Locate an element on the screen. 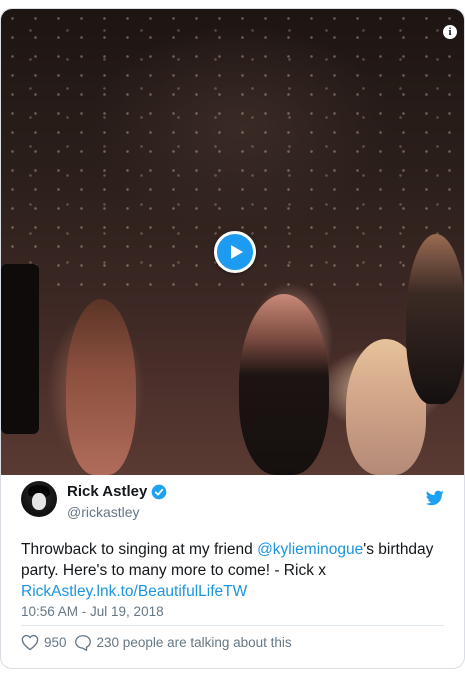 This screenshot has width=465, height=678. info-icon: i is located at coordinates (450, 32).